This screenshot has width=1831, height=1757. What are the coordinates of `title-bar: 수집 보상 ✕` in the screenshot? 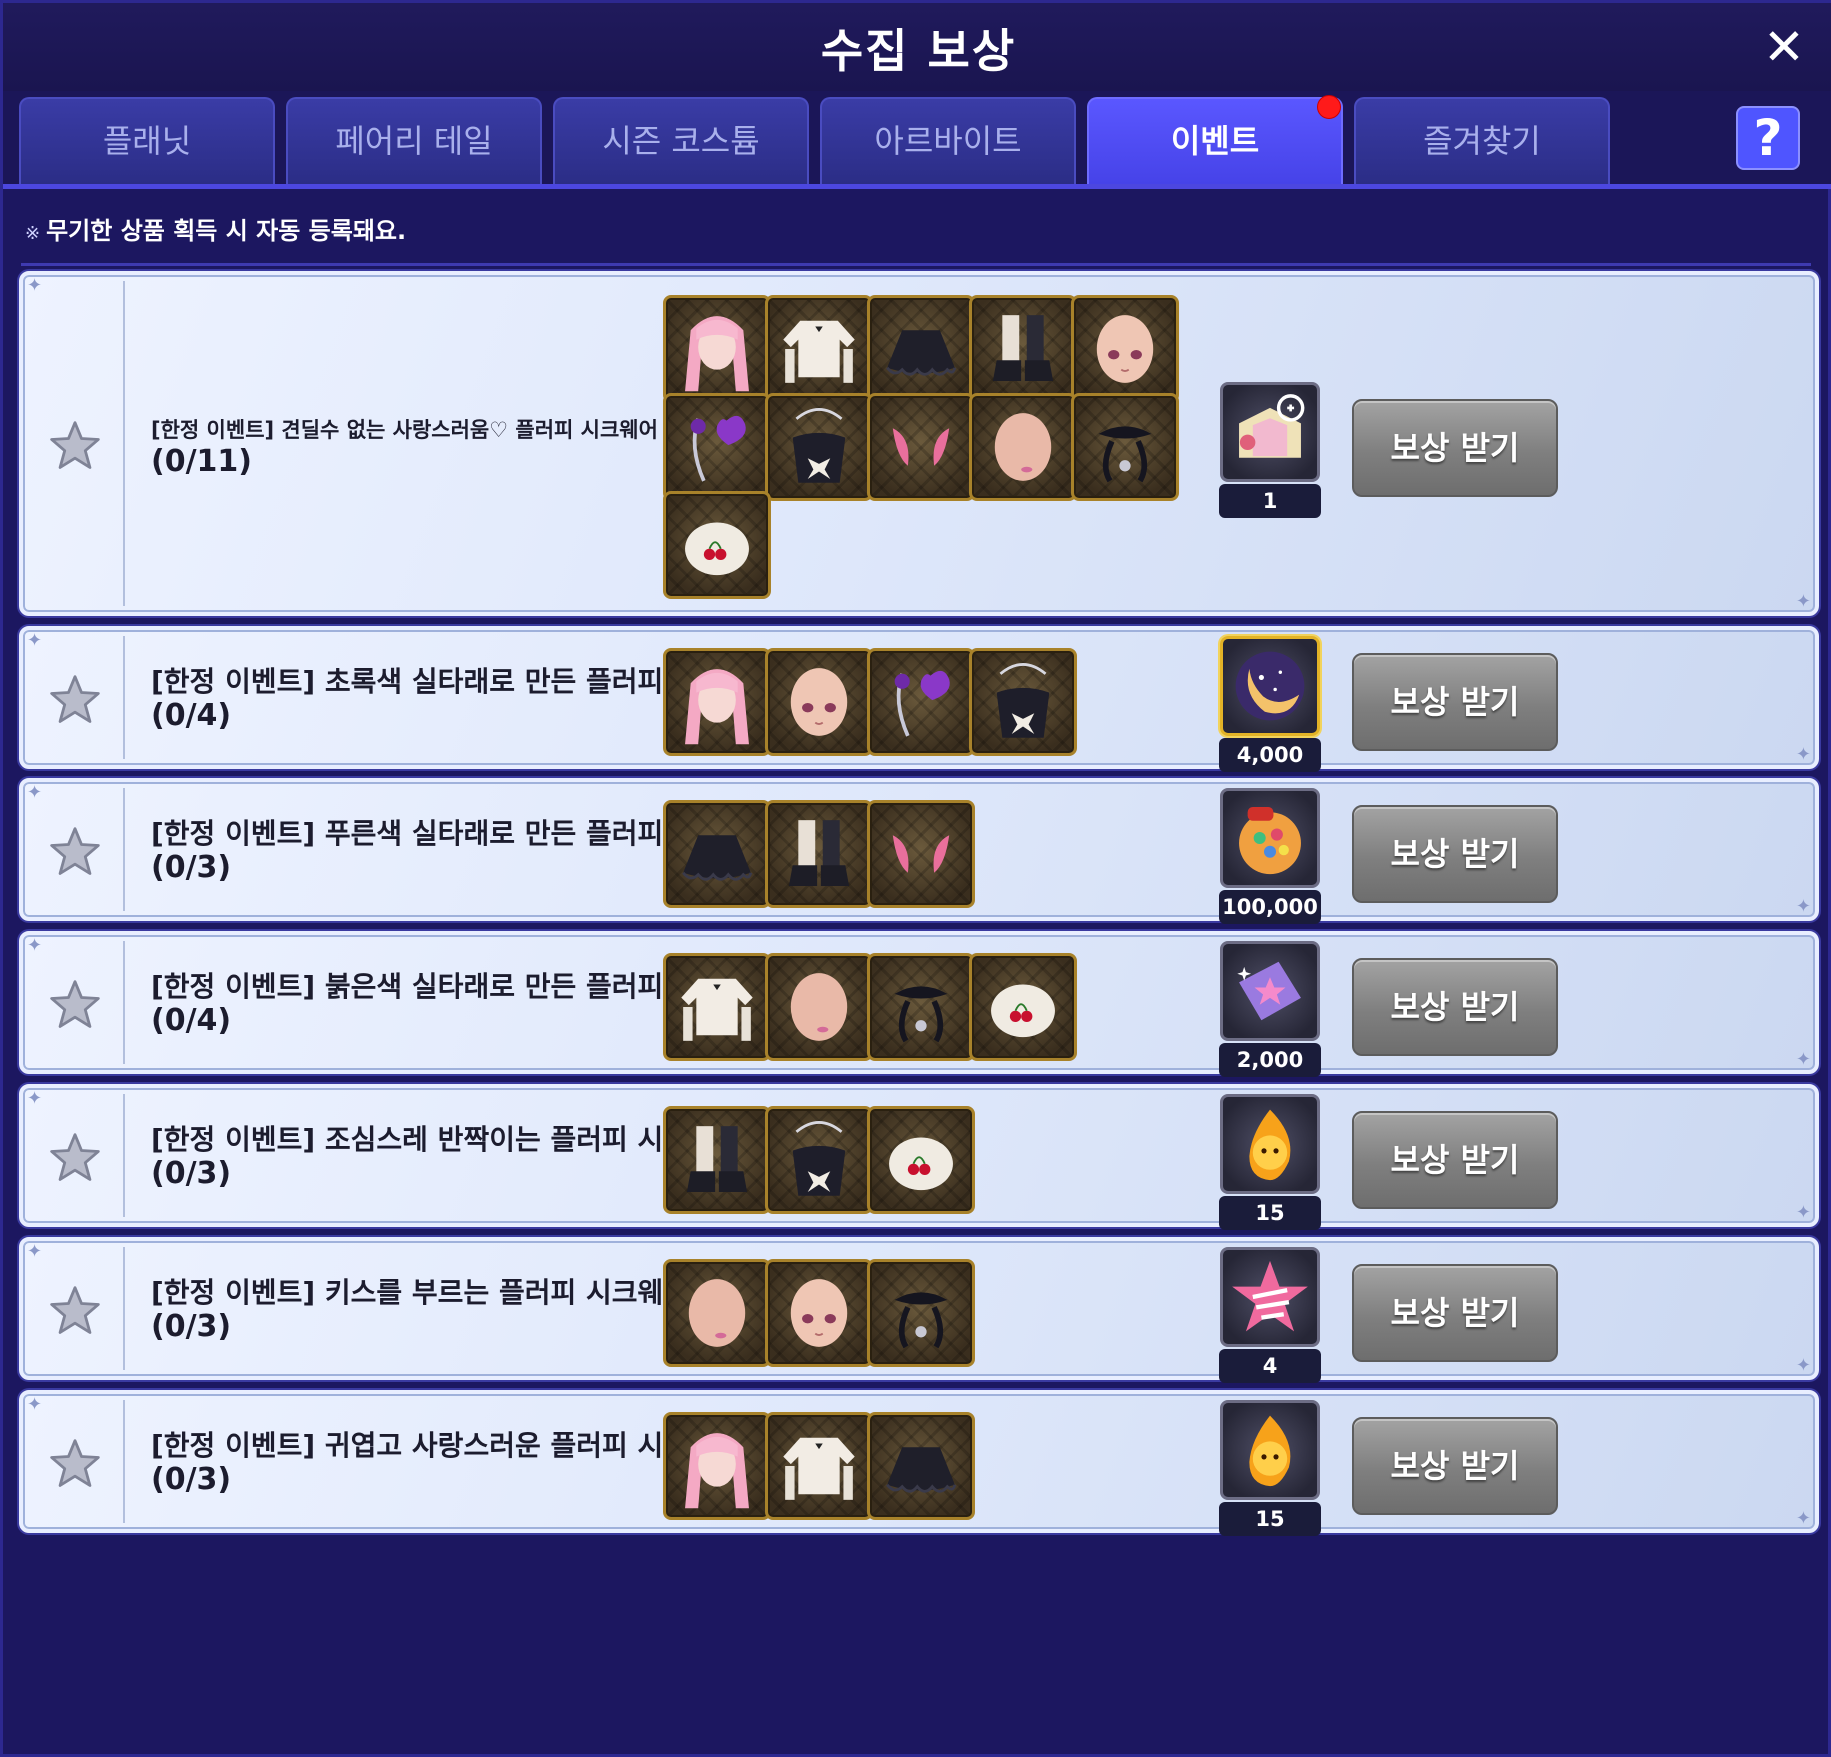 It's located at (917, 47).